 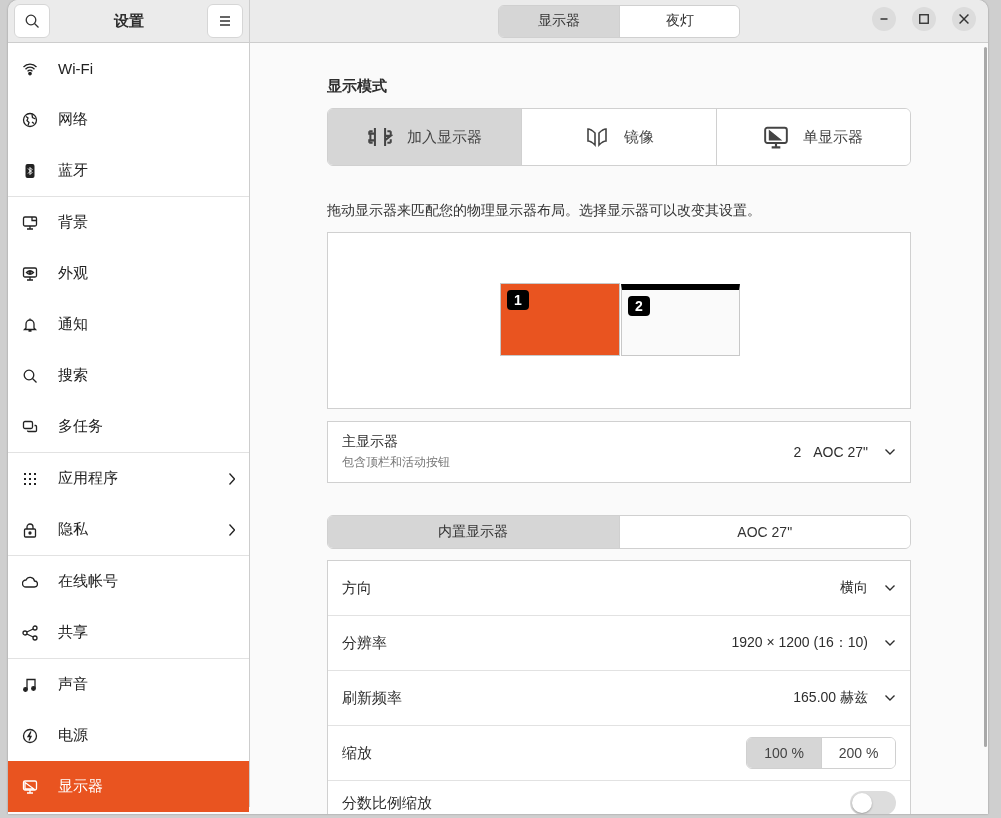 I want to click on monitor-icon, so click(x=30, y=222).